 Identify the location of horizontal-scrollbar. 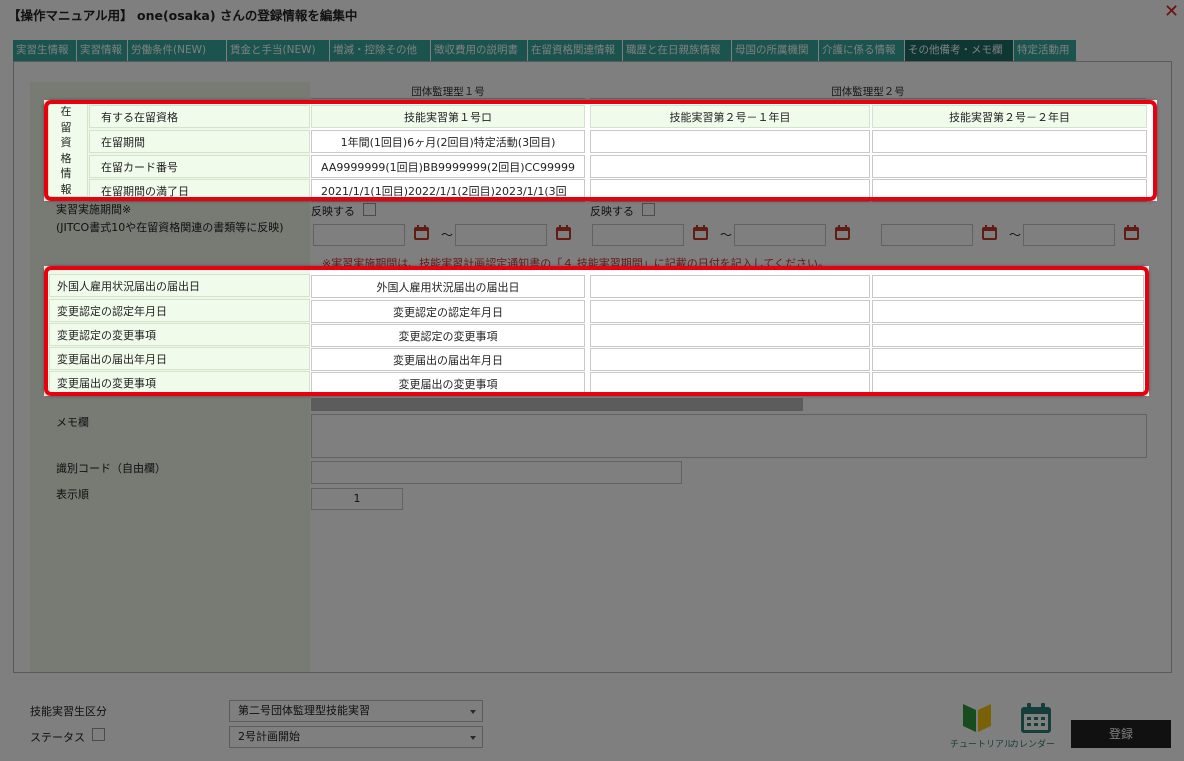
(557, 404).